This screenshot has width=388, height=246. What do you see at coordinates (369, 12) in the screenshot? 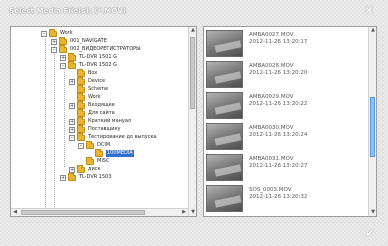
I see `close-button: ✕` at bounding box center [369, 12].